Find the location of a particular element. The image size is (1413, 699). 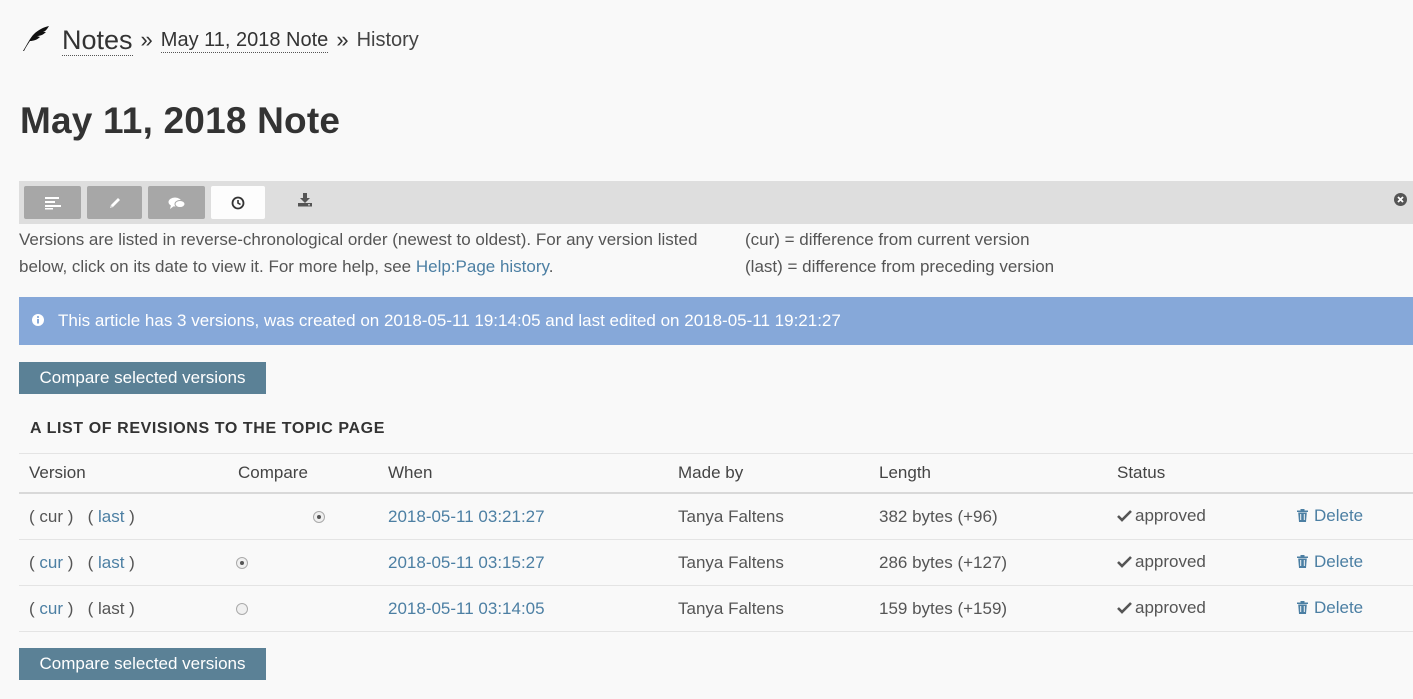

history-button is located at coordinates (238, 202).